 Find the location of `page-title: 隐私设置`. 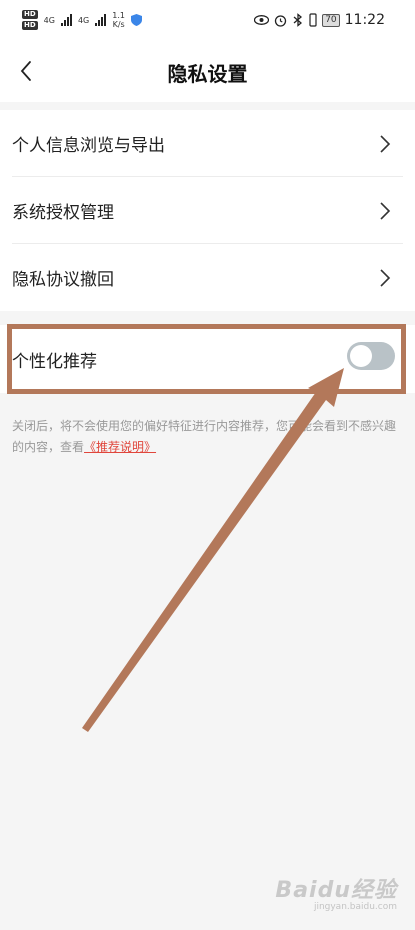

page-title: 隐私设置 is located at coordinates (207, 74).